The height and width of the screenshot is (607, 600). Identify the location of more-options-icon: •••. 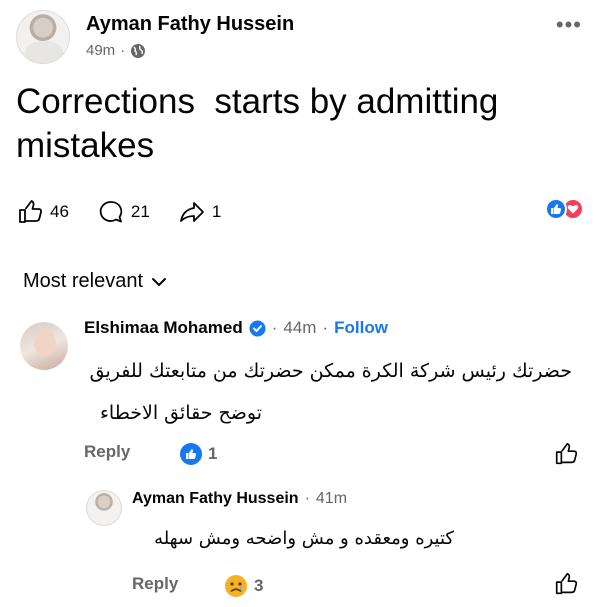
(569, 25).